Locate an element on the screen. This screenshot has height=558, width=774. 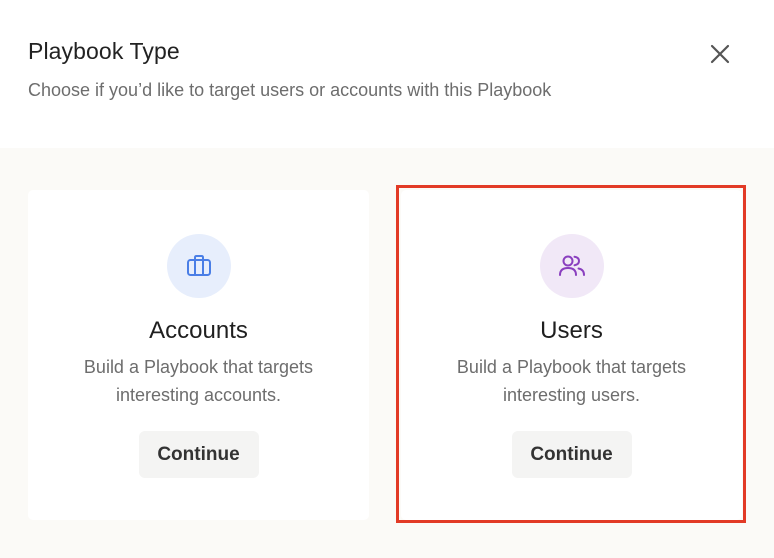
close-icon is located at coordinates (720, 54).